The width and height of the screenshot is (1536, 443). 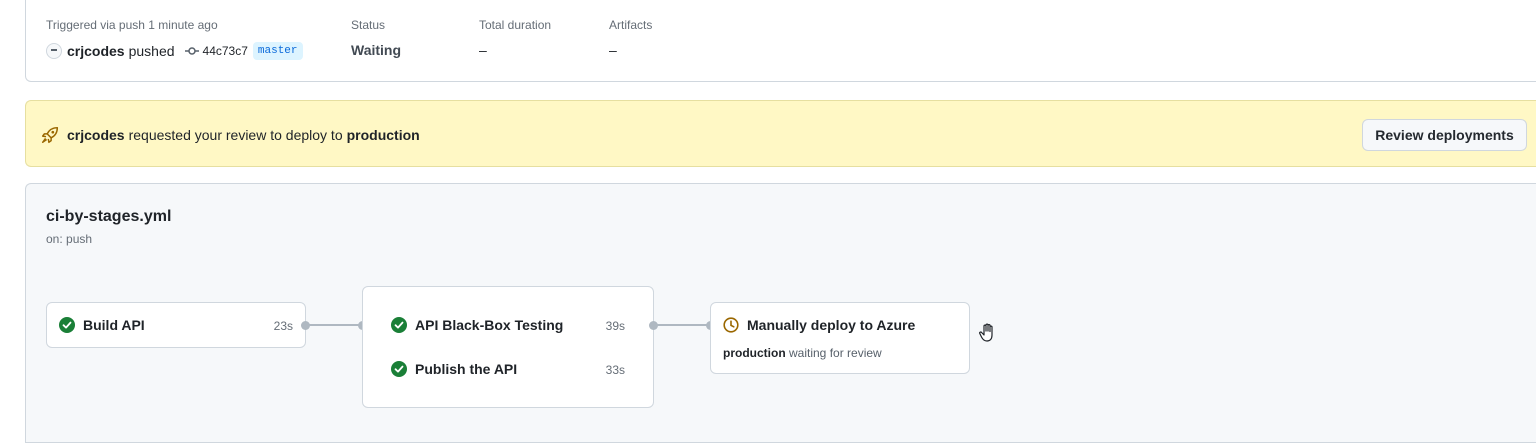 What do you see at coordinates (630, 38) in the screenshot?
I see `artifacts-info: Artifacts –` at bounding box center [630, 38].